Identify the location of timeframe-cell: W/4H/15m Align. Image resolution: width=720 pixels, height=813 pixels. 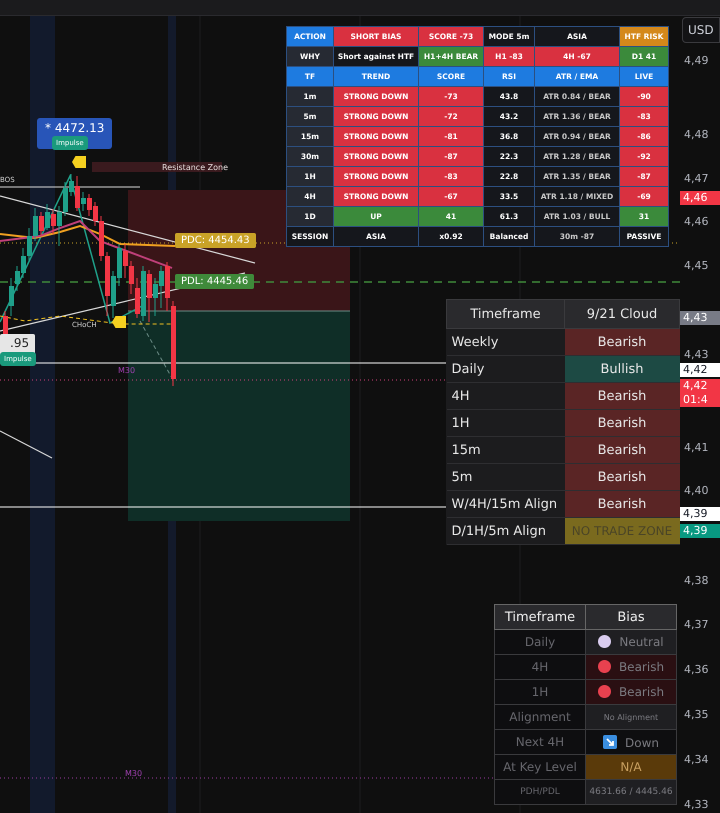
(505, 504).